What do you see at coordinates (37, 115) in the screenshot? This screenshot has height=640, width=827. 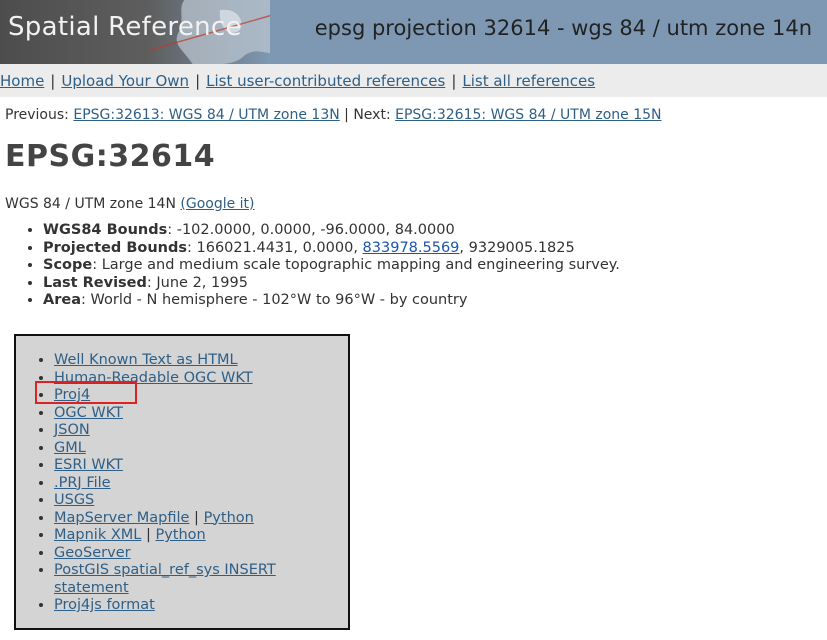 I see `prev-label: Previous:` at bounding box center [37, 115].